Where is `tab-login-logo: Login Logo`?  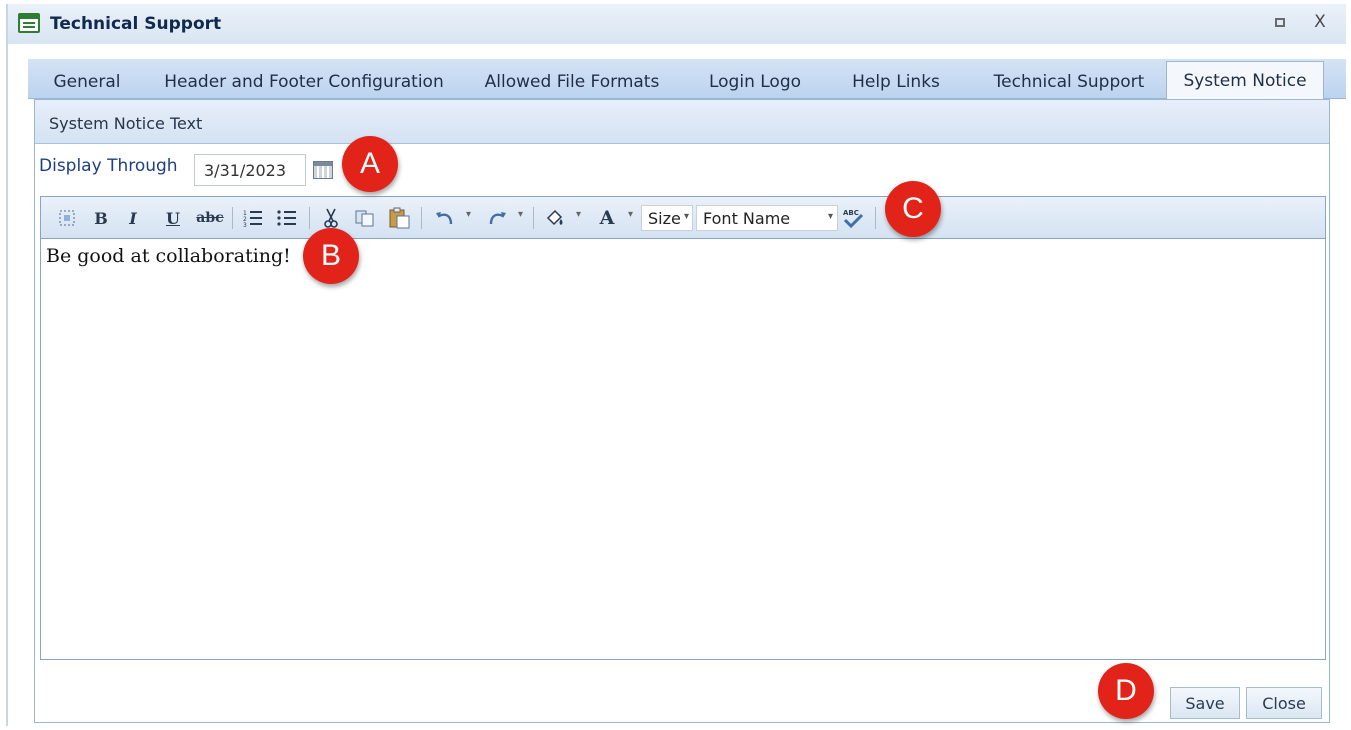 tab-login-logo: Login Logo is located at coordinates (755, 82).